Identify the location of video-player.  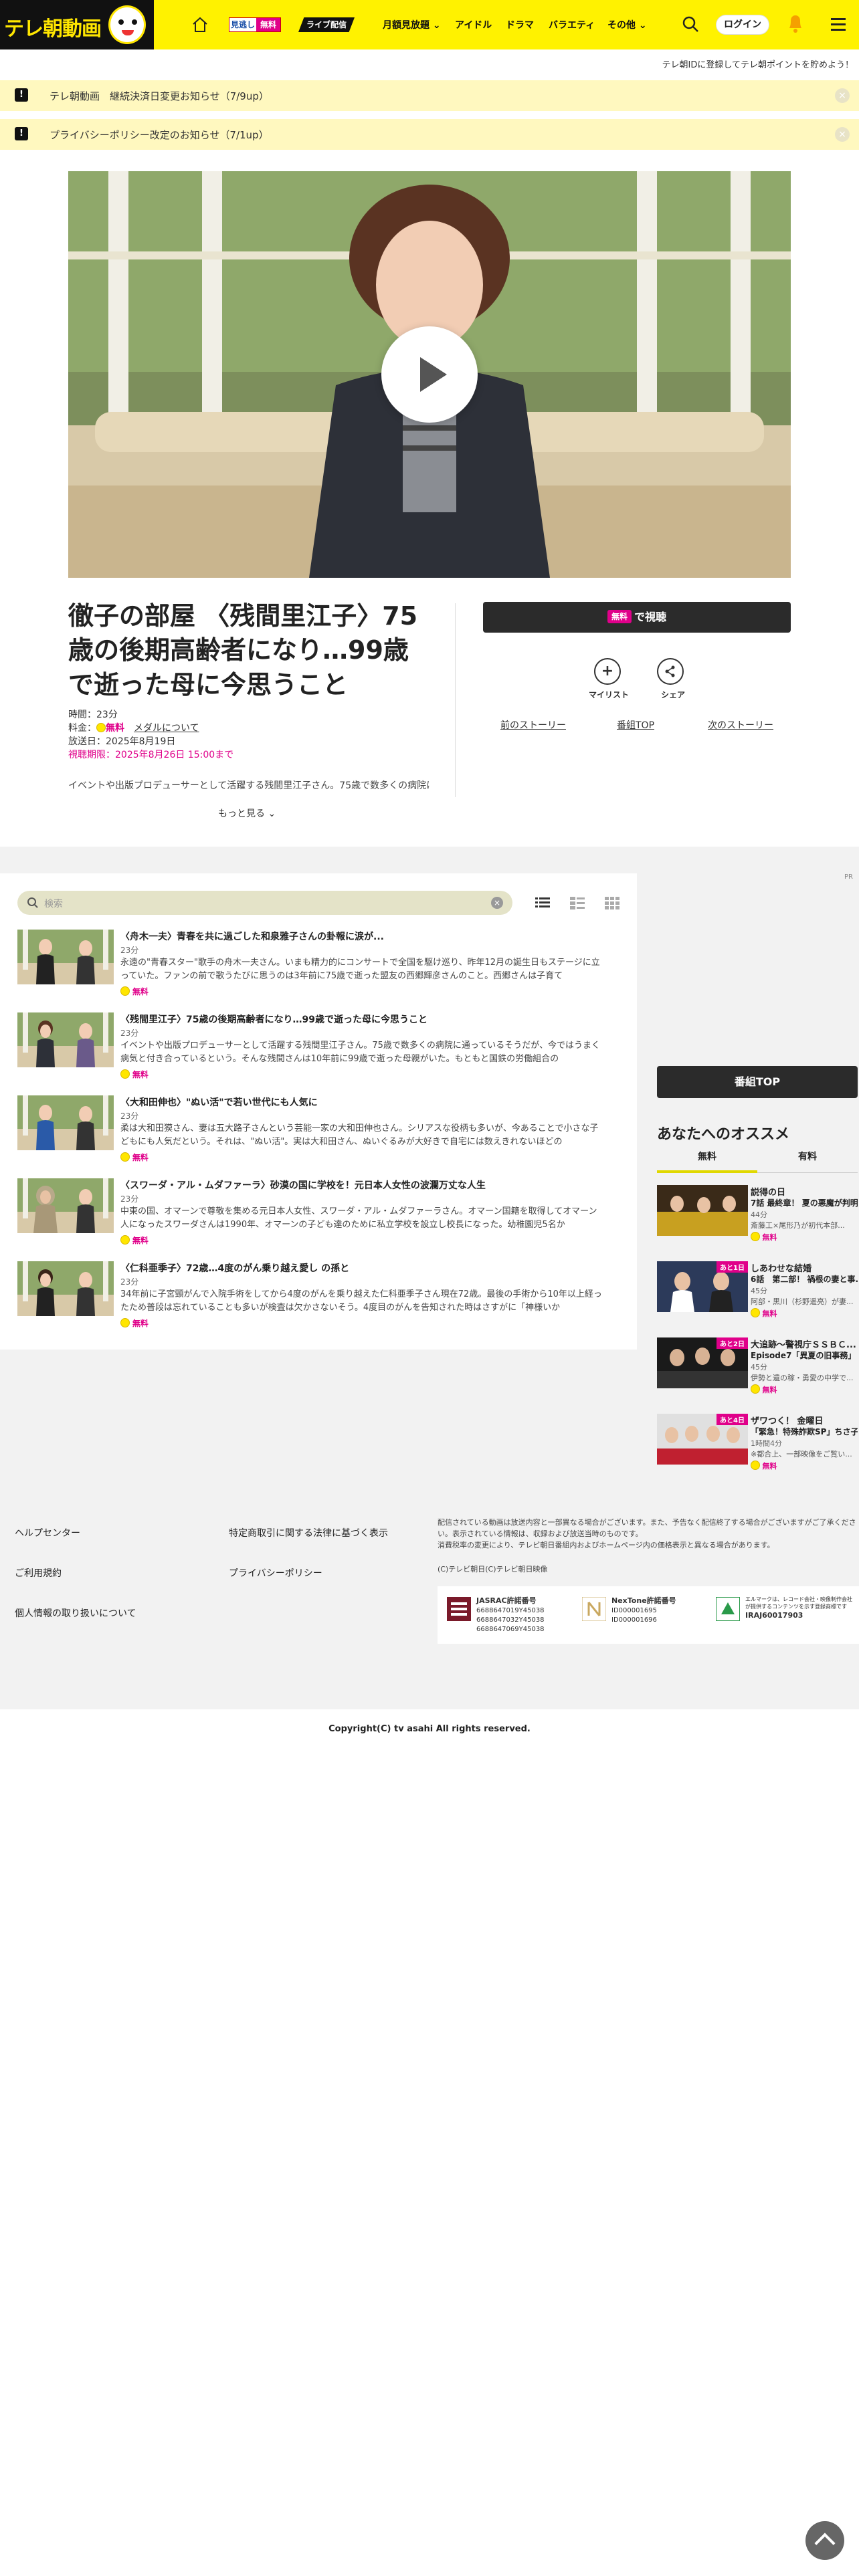
(429, 375).